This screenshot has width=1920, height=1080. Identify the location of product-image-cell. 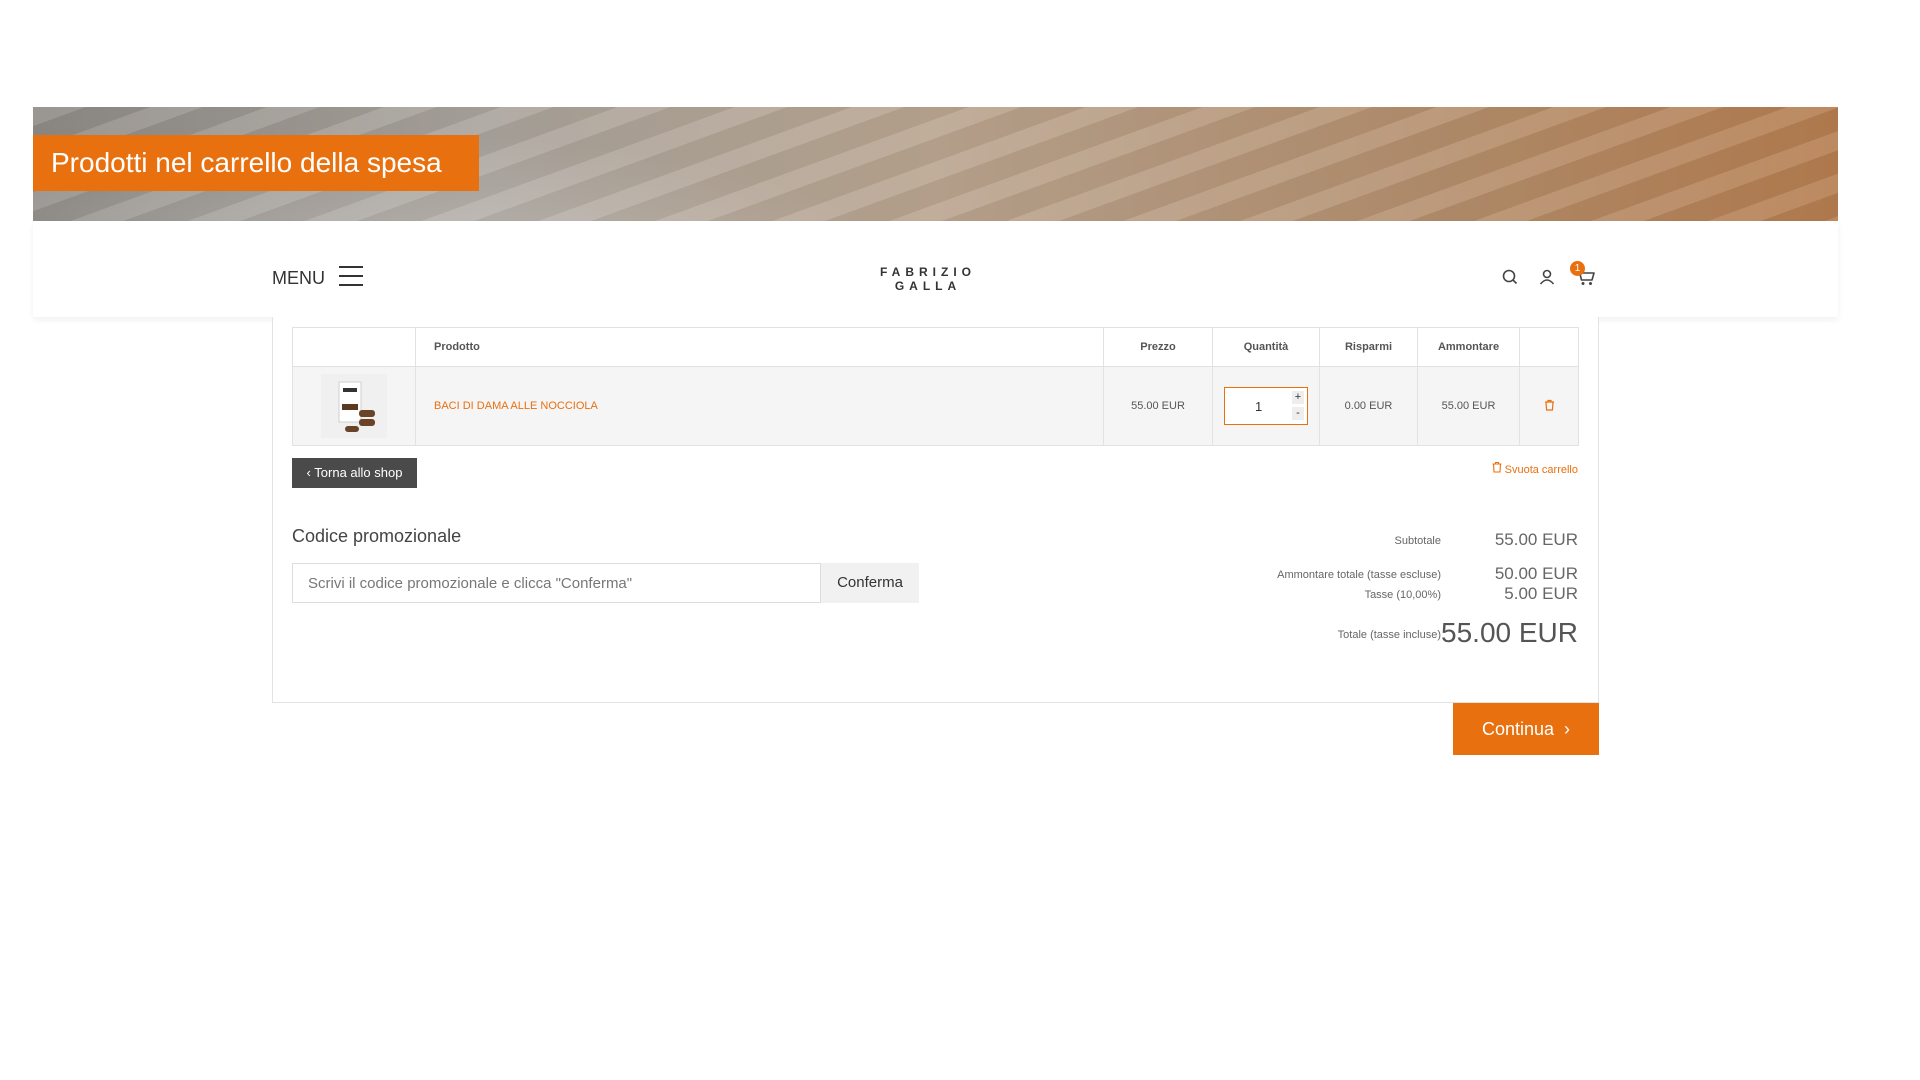
(354, 406).